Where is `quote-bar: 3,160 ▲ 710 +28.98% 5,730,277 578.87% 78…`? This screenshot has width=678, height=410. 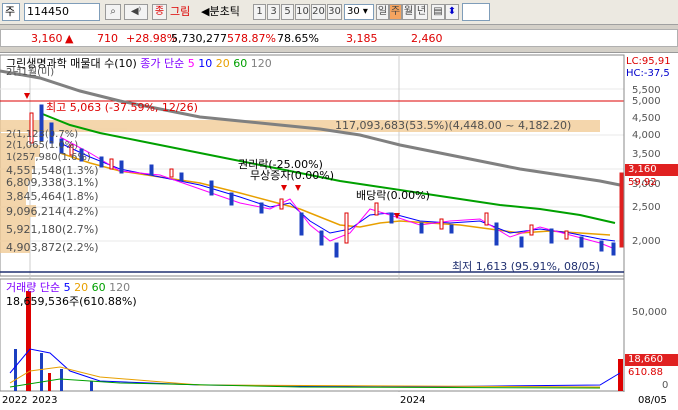 quote-bar: 3,160 ▲ 710 +28.98% 5,730,277 578.87% 78… is located at coordinates (339, 38).